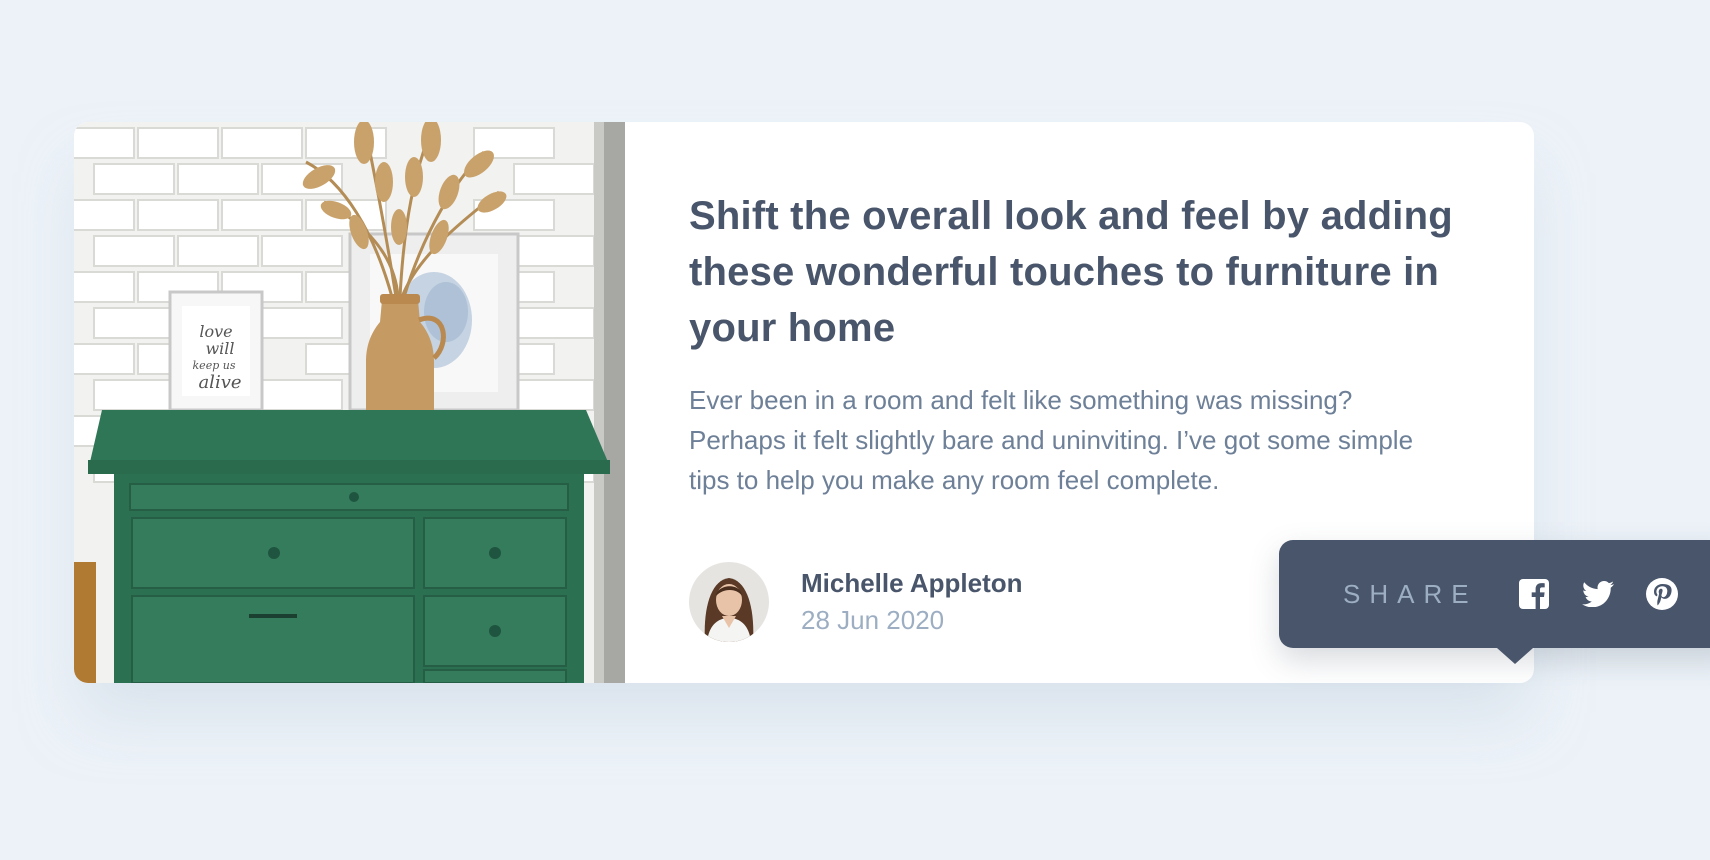 Image resolution: width=1710 pixels, height=860 pixels. I want to click on facebook-icon, so click(1534, 594).